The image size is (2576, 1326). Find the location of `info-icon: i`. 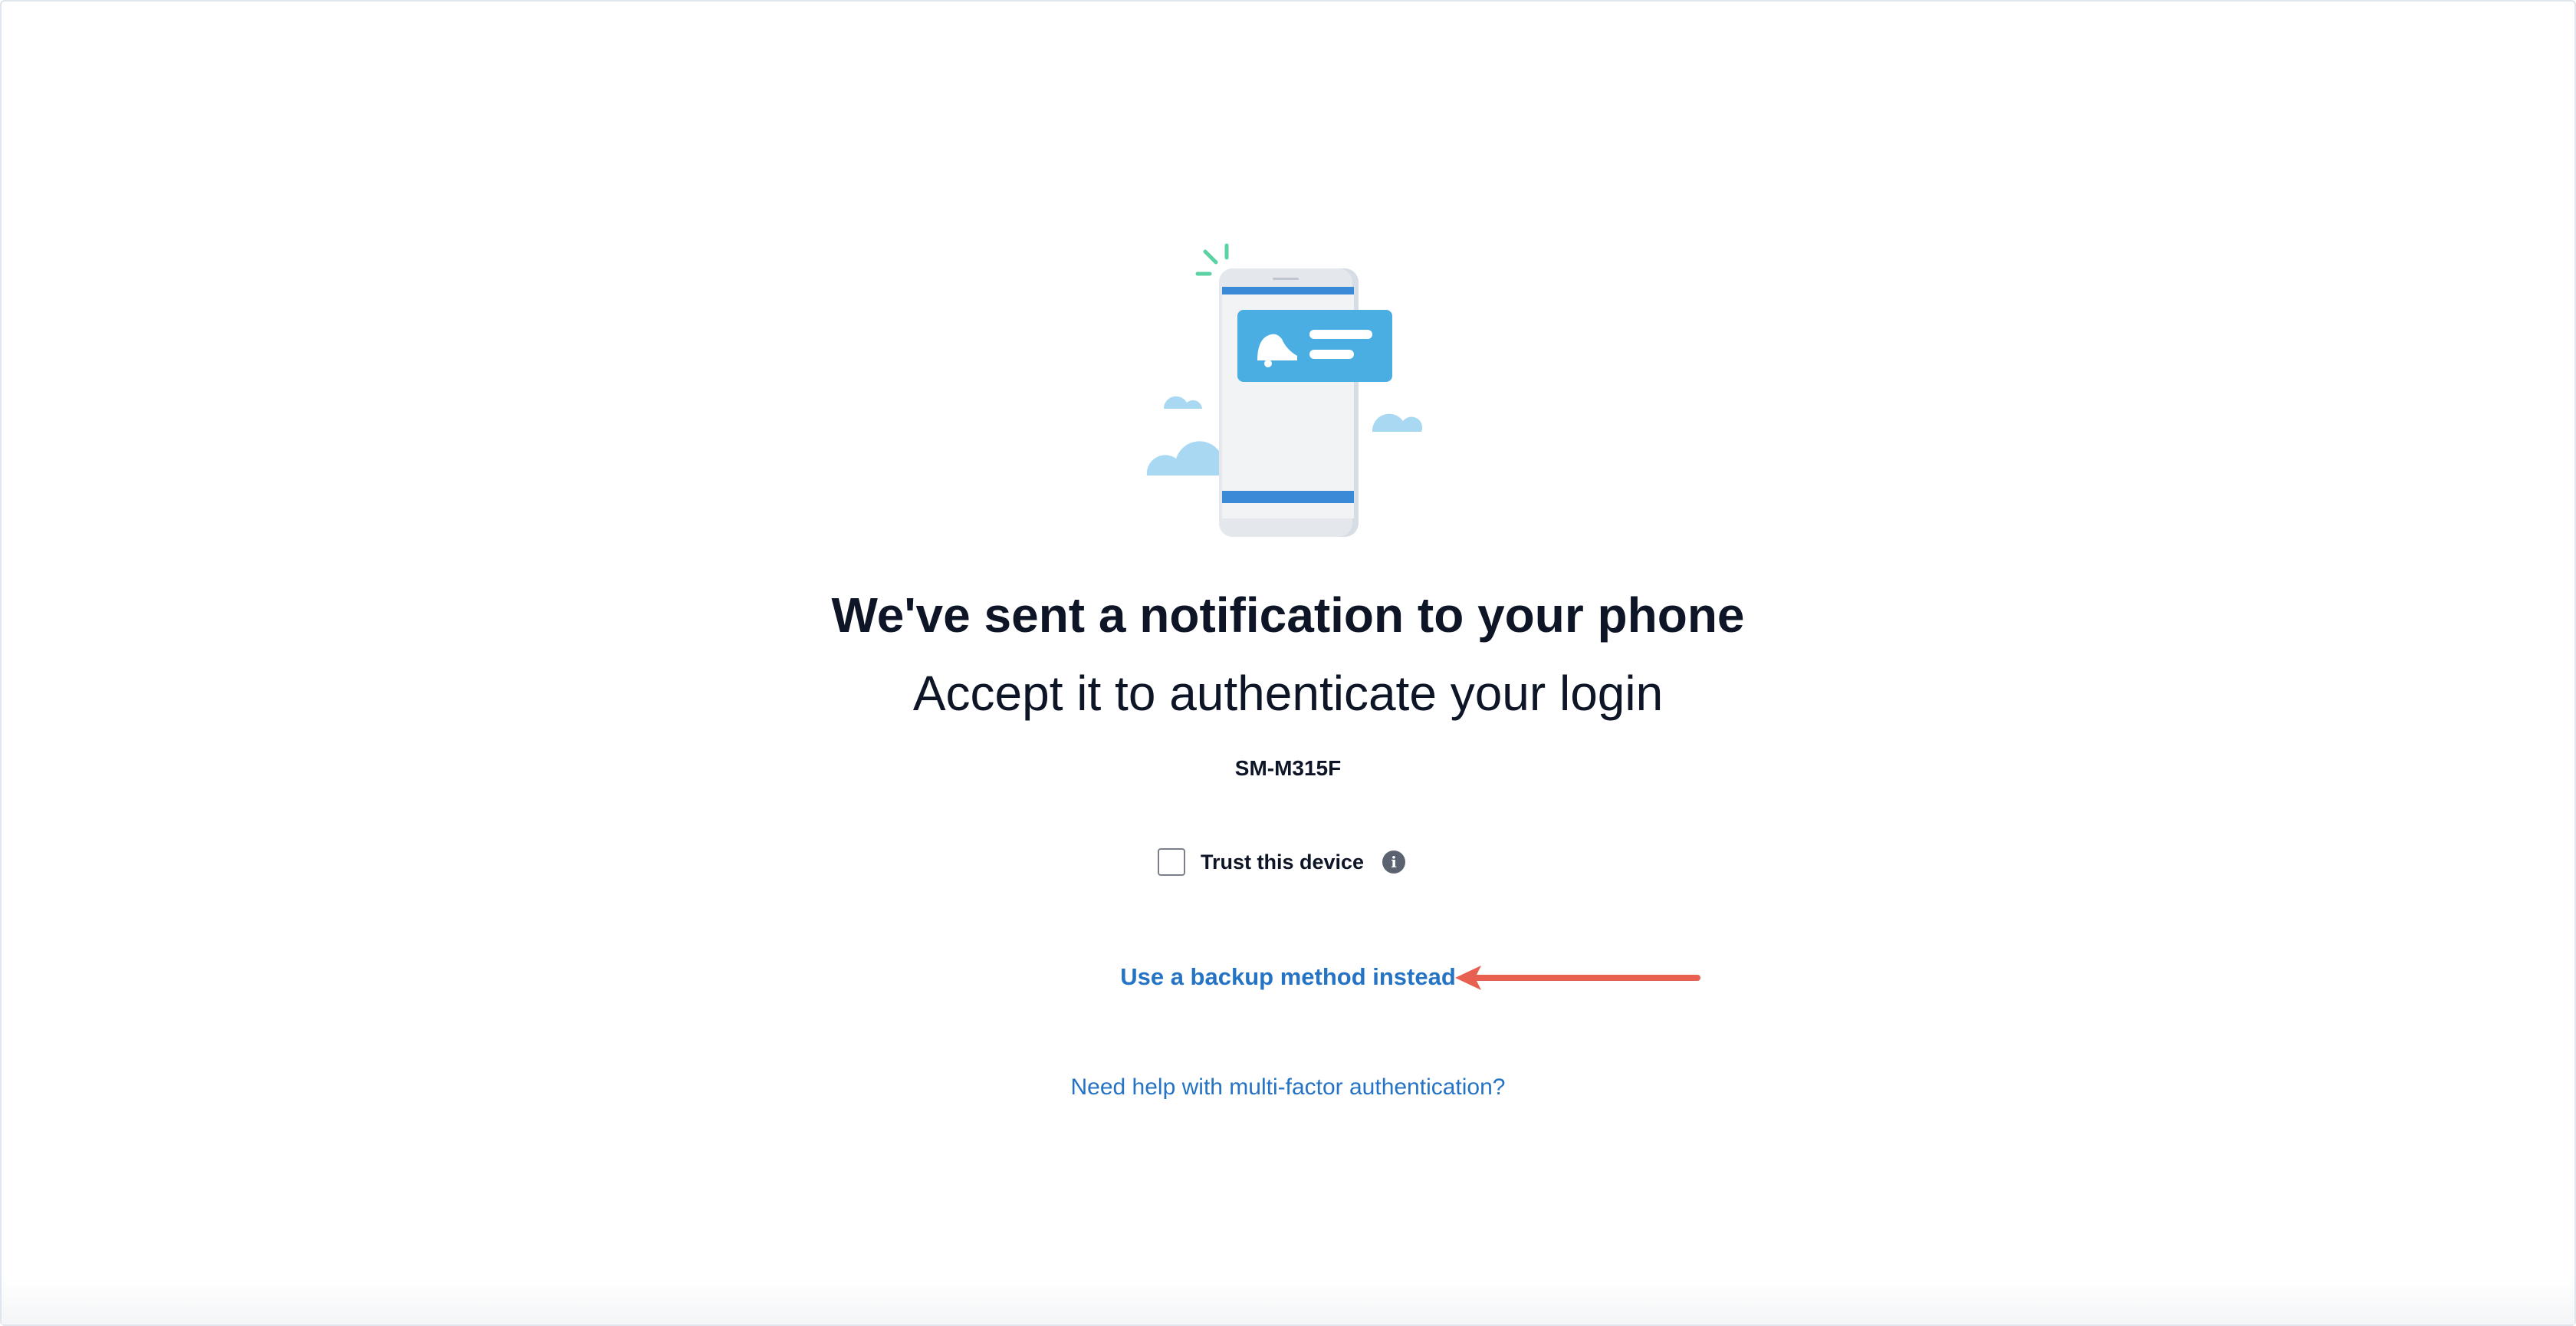

info-icon: i is located at coordinates (1394, 862).